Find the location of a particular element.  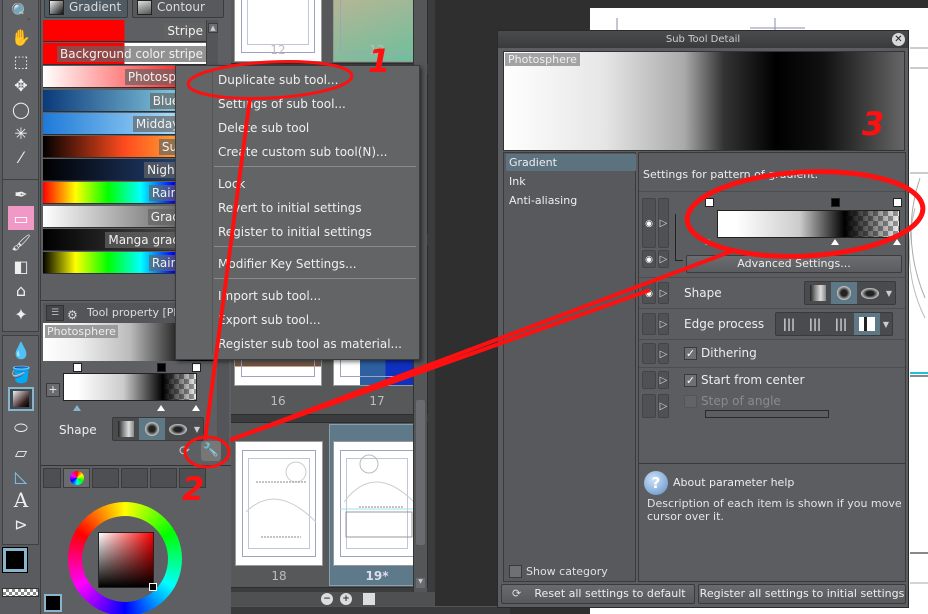

ruler-tool-icon: ◺ is located at coordinates (21, 476).